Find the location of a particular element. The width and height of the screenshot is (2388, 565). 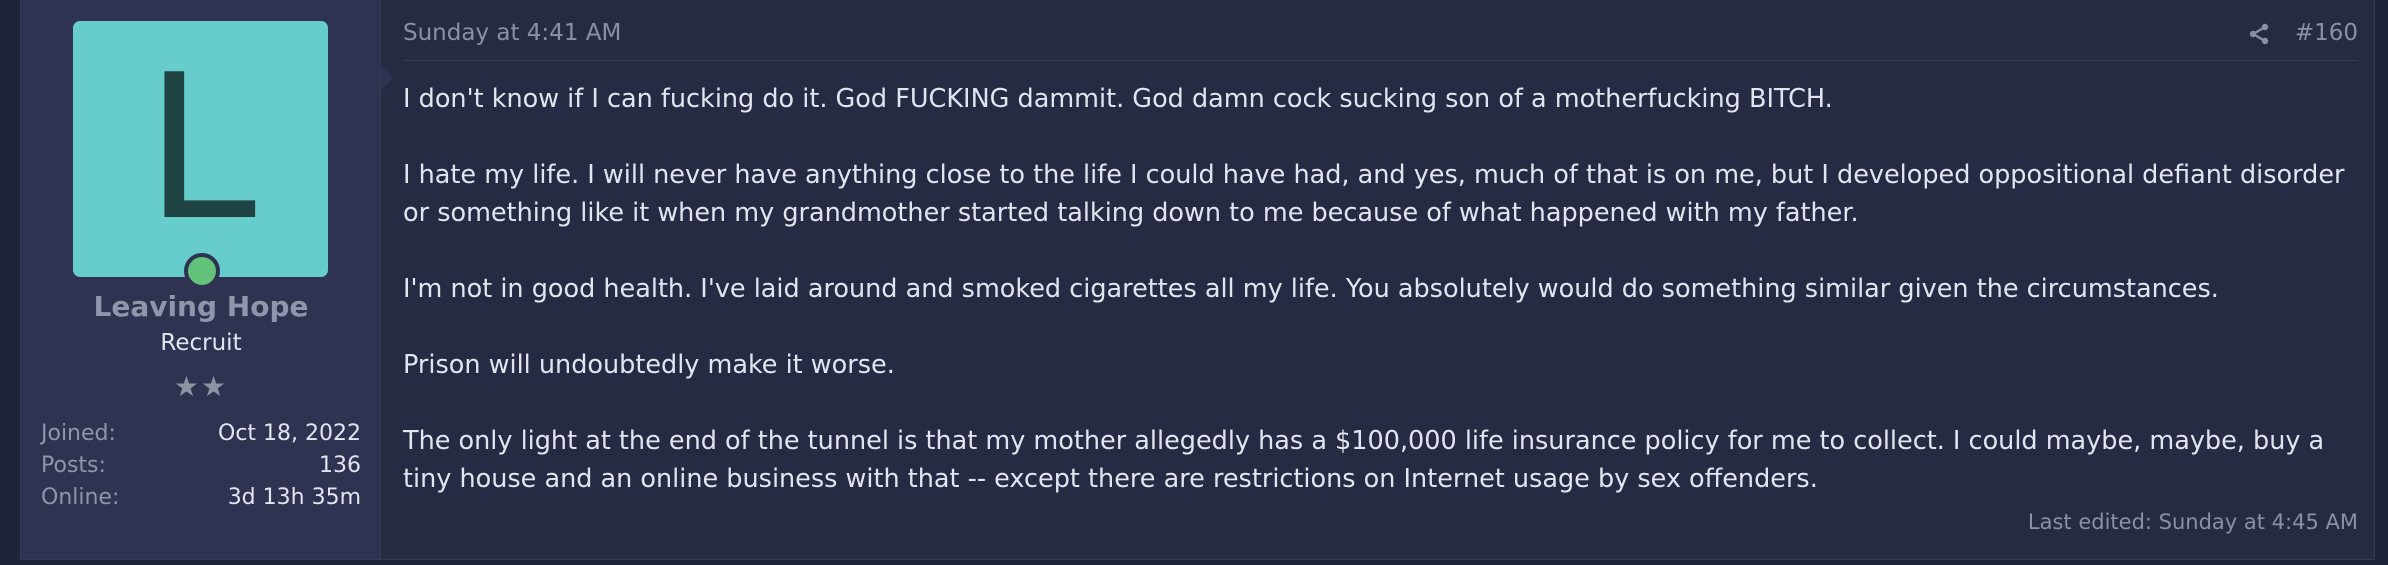

last-edited-note: Last edited: Sunday at 4:45 AM is located at coordinates (2192, 522).